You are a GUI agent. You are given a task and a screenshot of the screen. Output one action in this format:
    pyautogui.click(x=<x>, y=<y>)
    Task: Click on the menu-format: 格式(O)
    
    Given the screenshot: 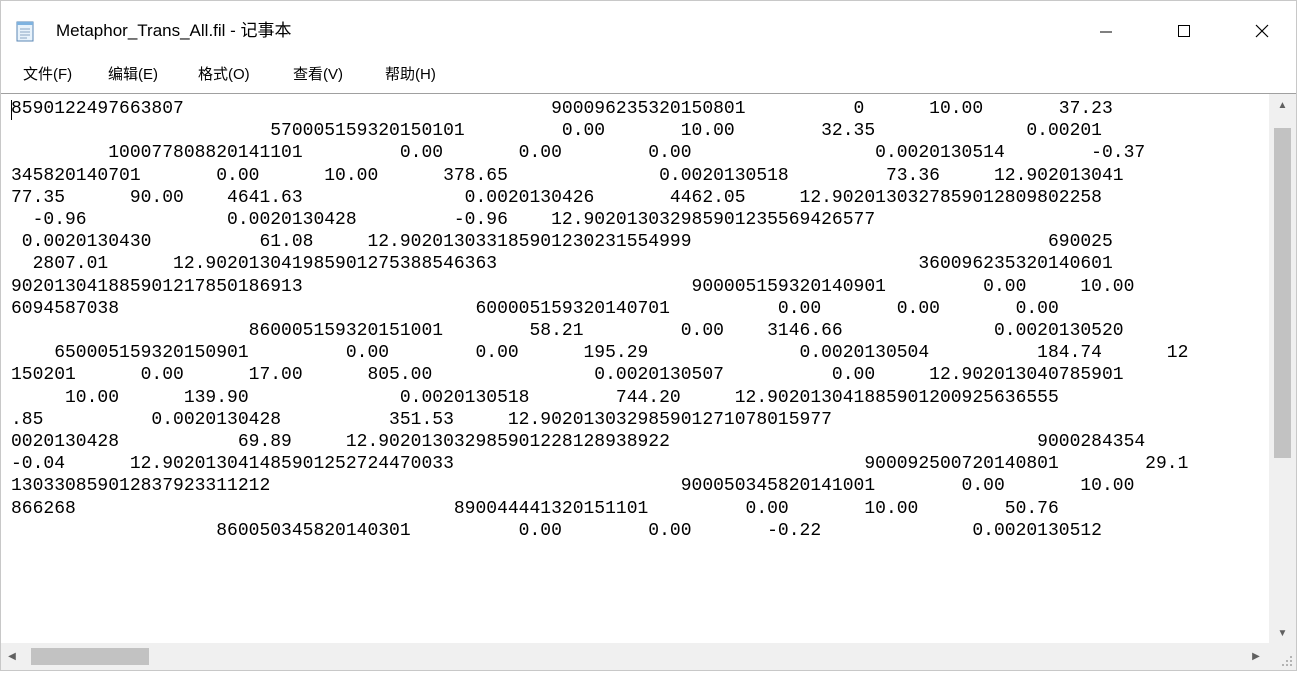 What is the action you would take?
    pyautogui.click(x=224, y=75)
    